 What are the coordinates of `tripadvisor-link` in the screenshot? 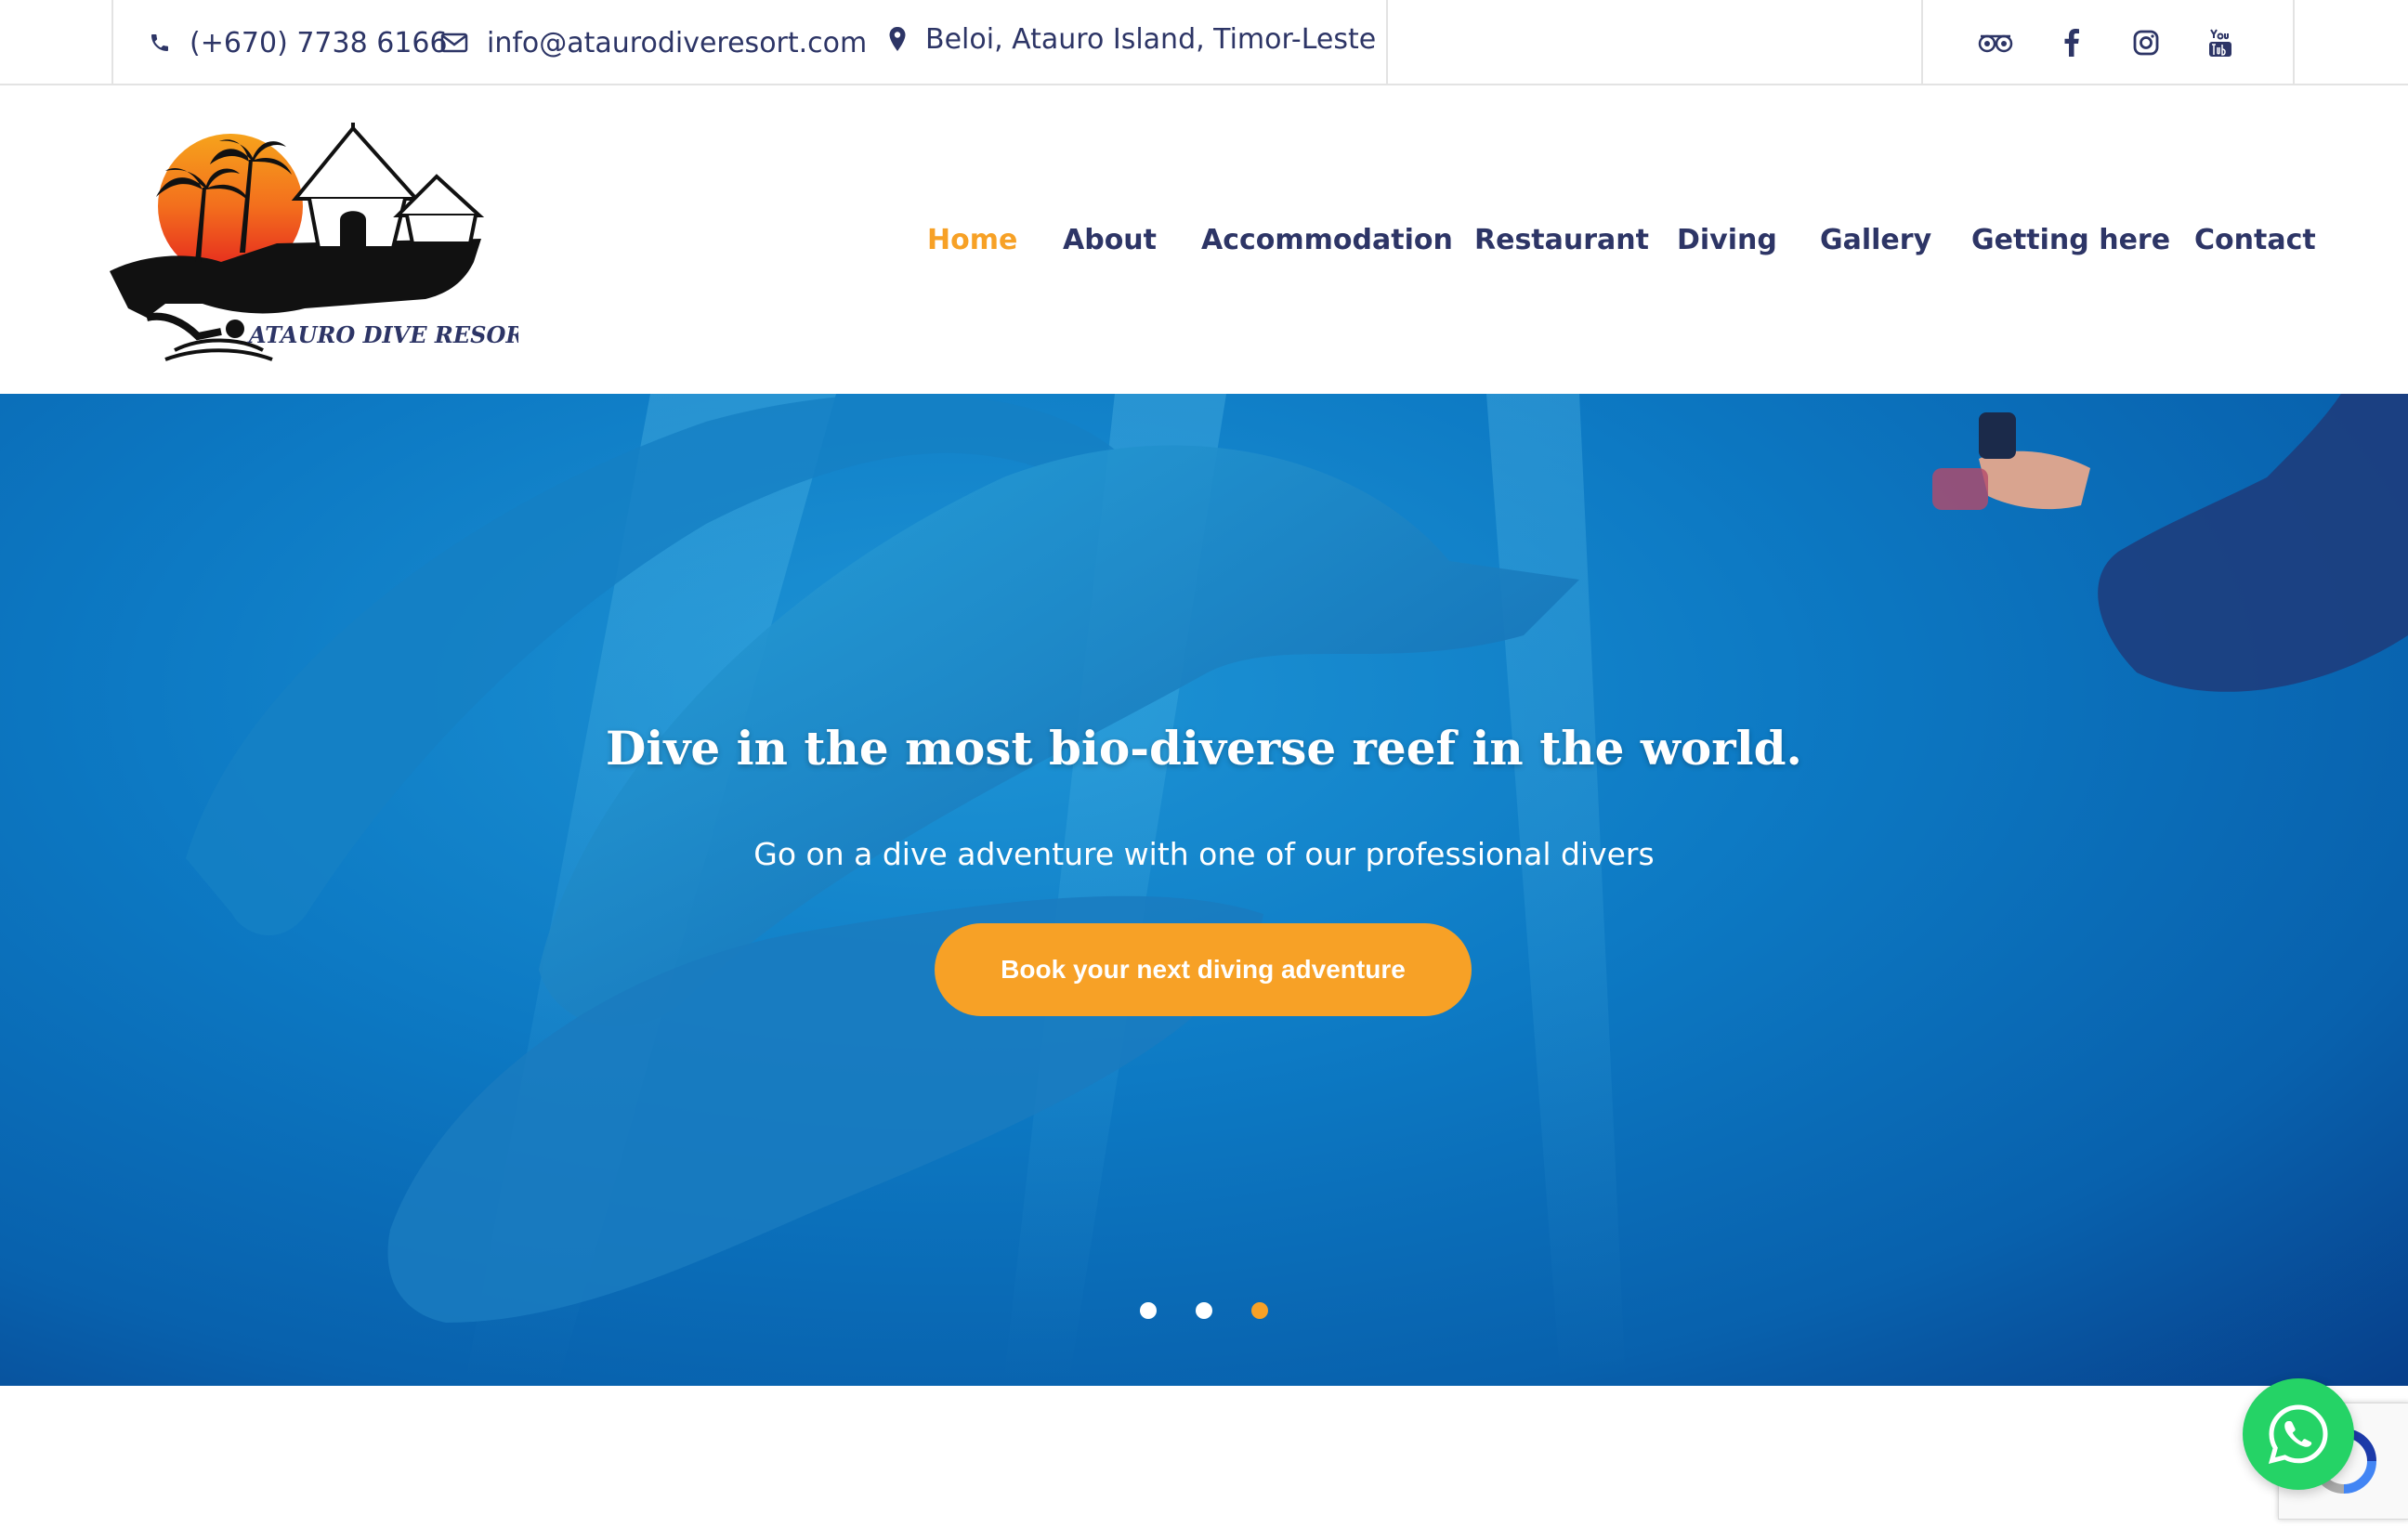 It's located at (1995, 42).